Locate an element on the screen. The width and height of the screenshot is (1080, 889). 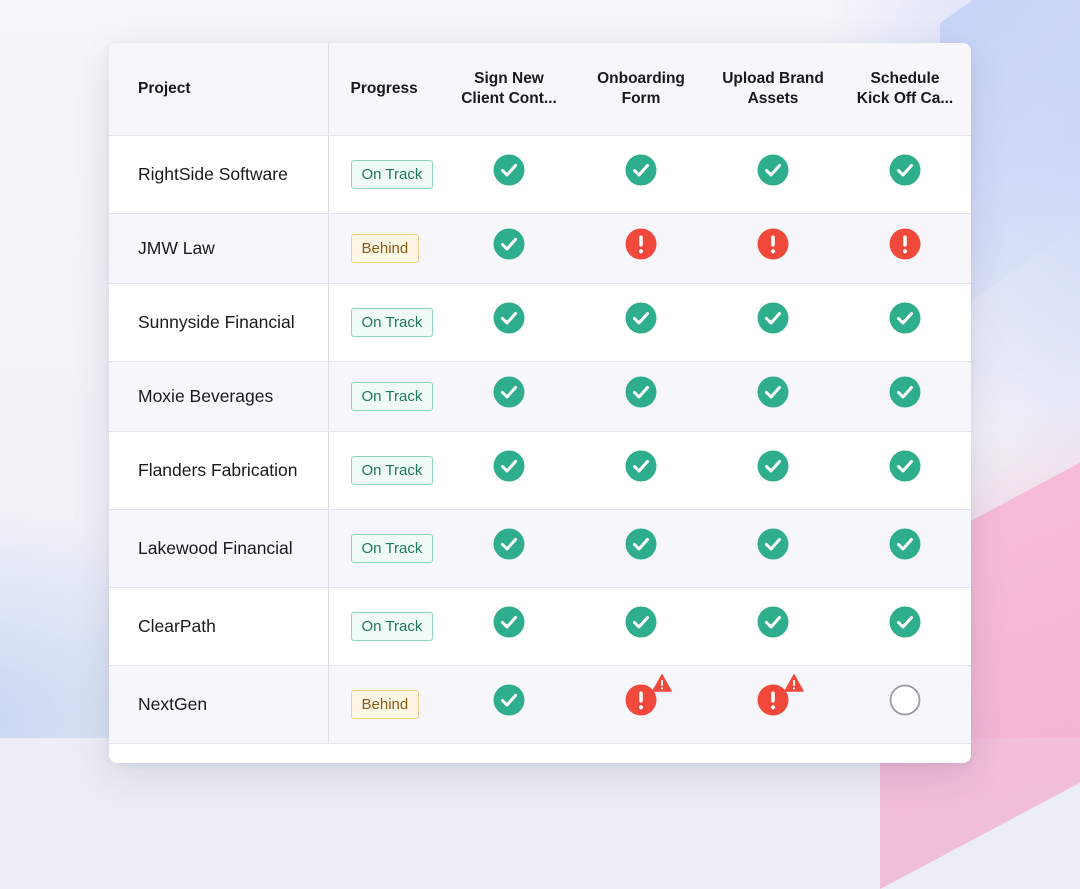
table-row: RightSide Software On Track is located at coordinates (540, 174).